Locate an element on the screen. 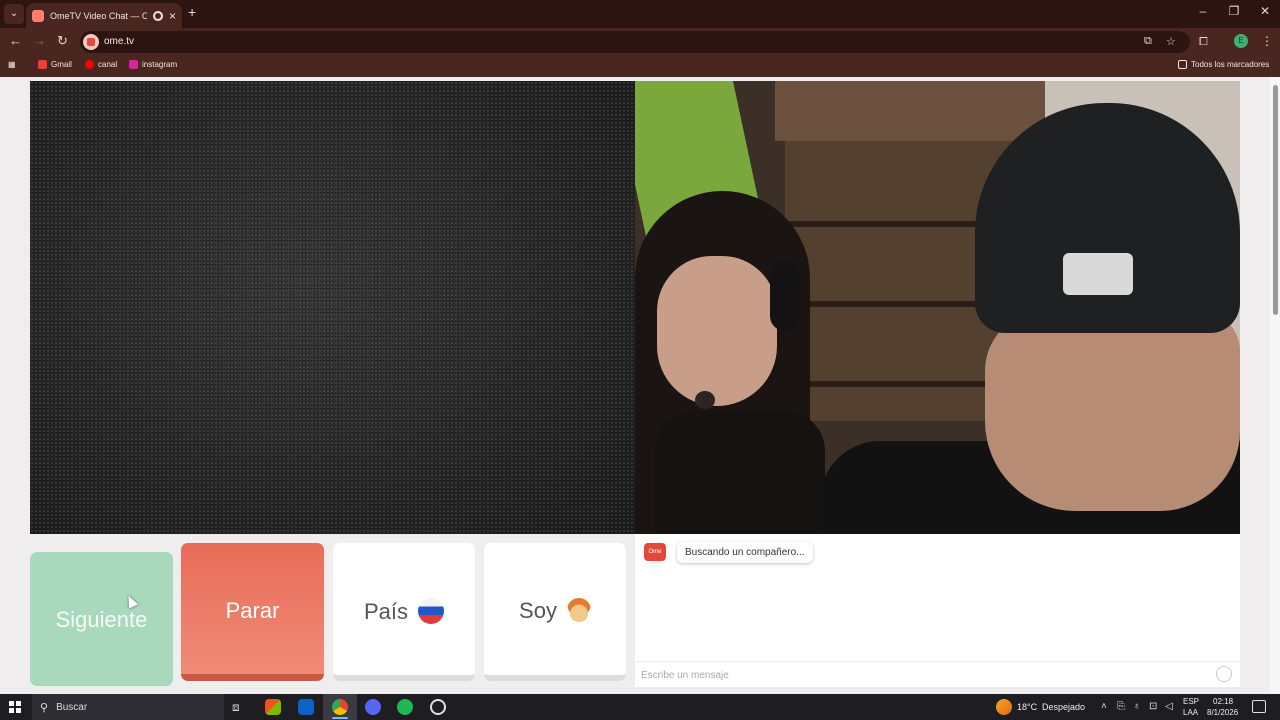 The height and width of the screenshot is (720, 1280). bookmark-label: instagram is located at coordinates (160, 64).